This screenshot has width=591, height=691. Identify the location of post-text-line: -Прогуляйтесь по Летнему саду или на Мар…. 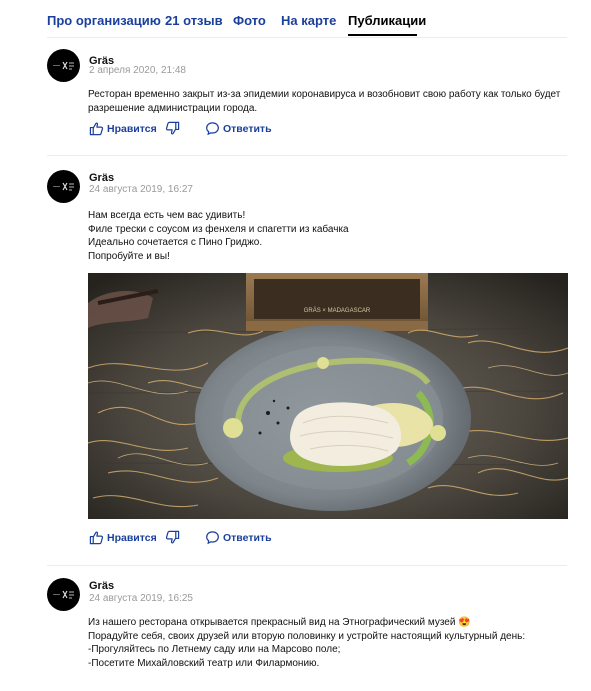
(214, 649).